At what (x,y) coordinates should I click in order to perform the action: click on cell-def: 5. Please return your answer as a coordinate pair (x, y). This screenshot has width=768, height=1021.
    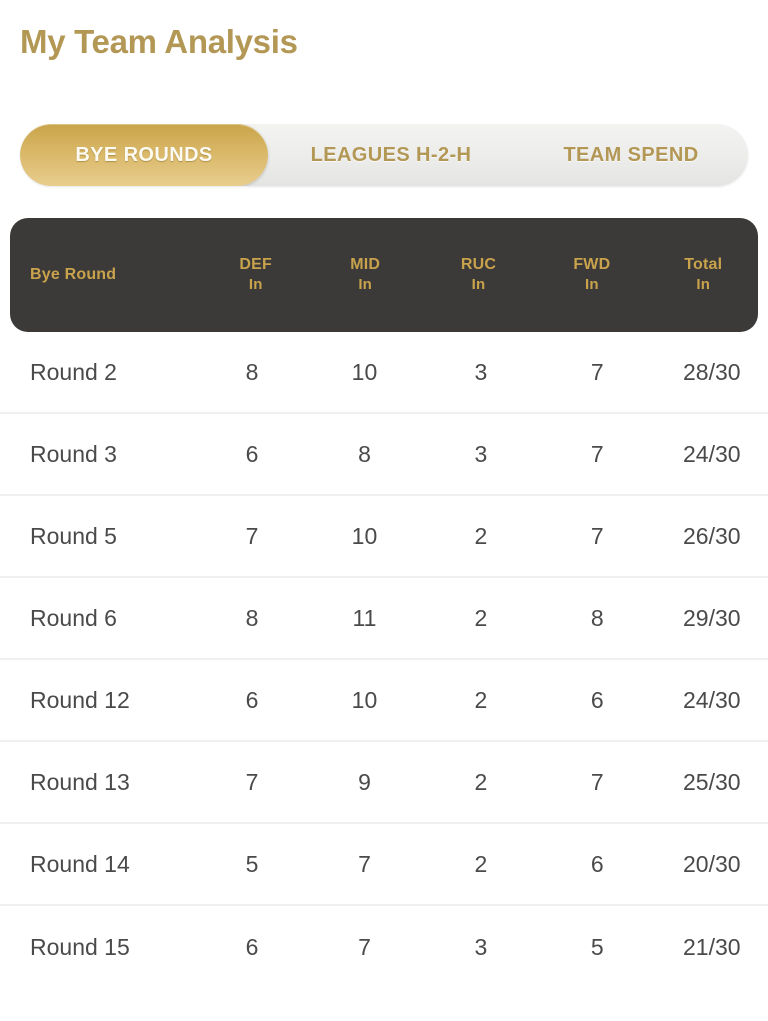
    Looking at the image, I should click on (252, 864).